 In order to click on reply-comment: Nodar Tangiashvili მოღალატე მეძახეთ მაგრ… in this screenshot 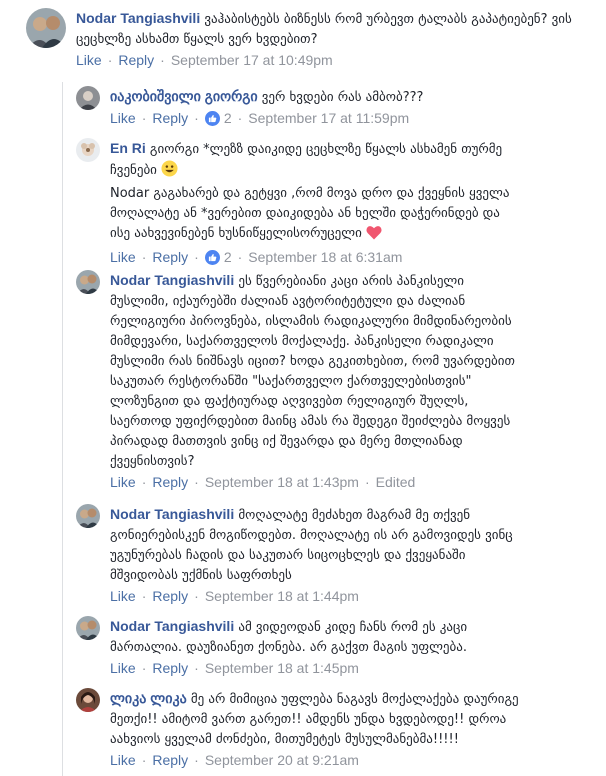, I will do `click(336, 554)`.